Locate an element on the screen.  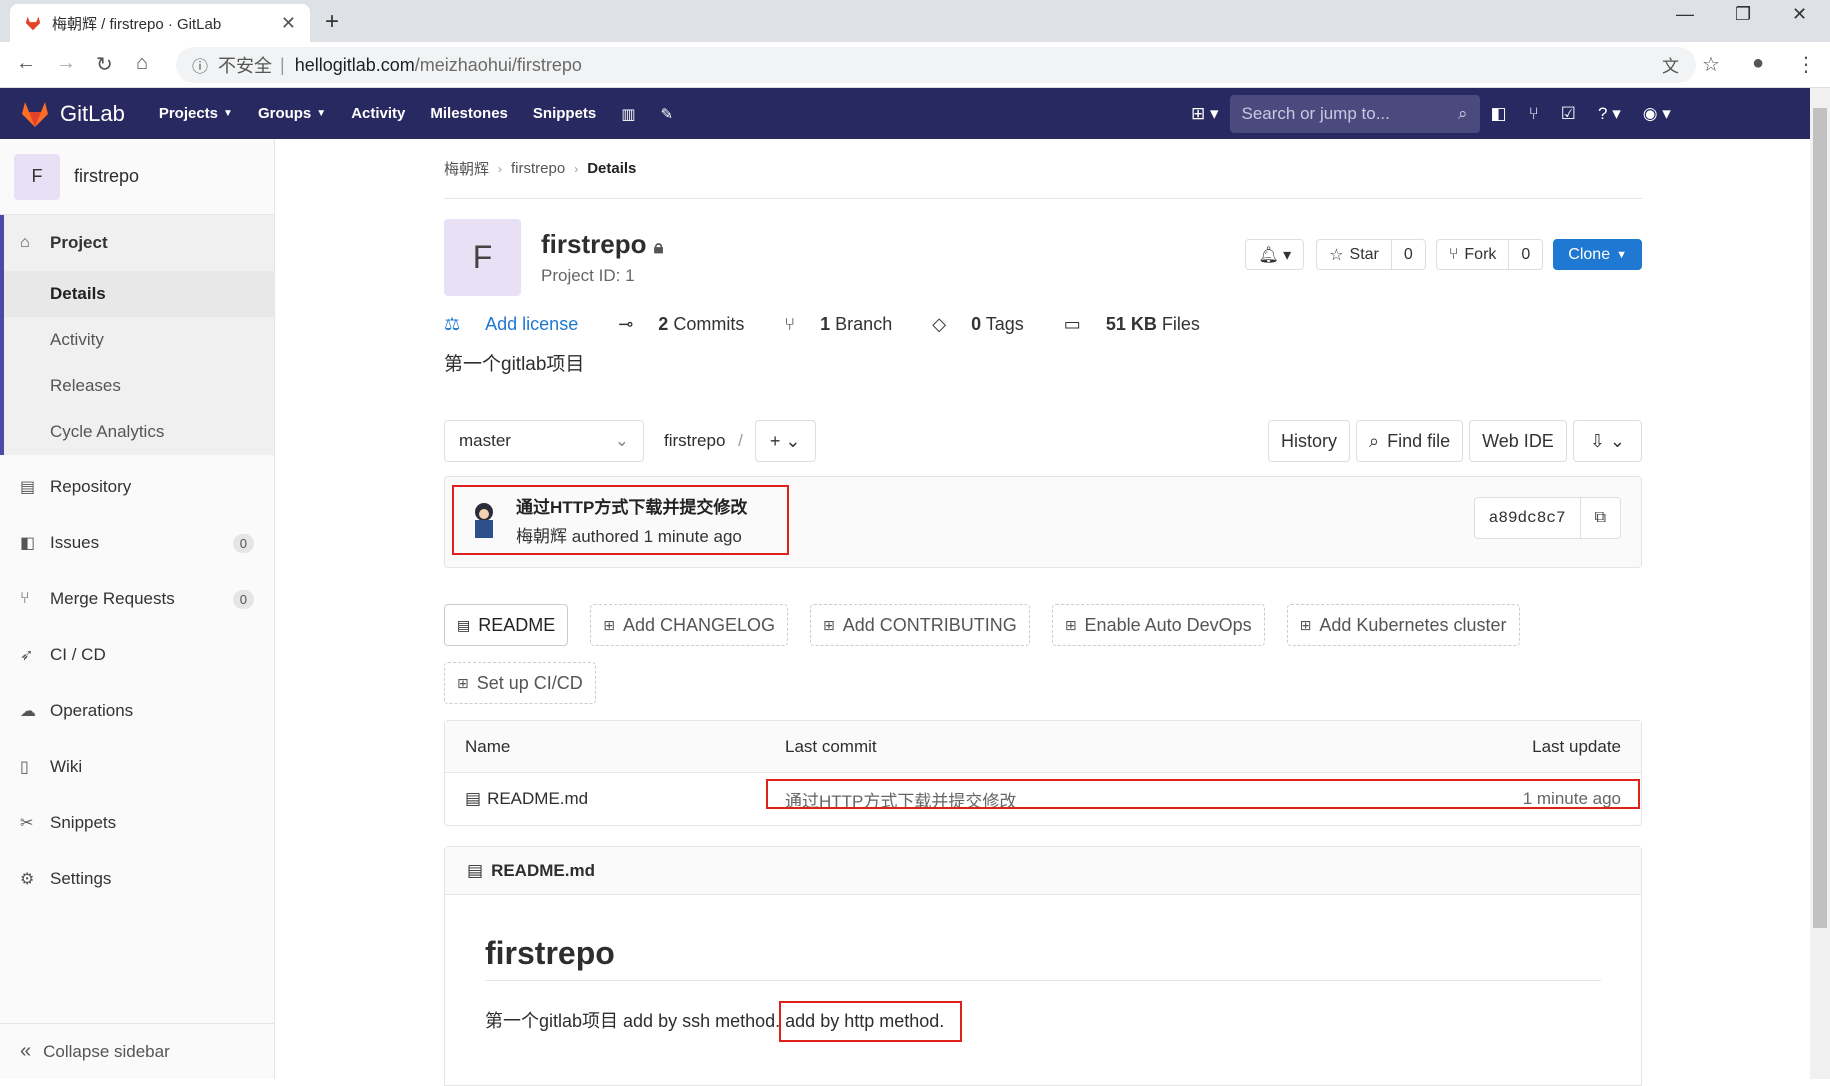
setup-ci-cd-button: ⊞ Set up CI/CD is located at coordinates (520, 683).